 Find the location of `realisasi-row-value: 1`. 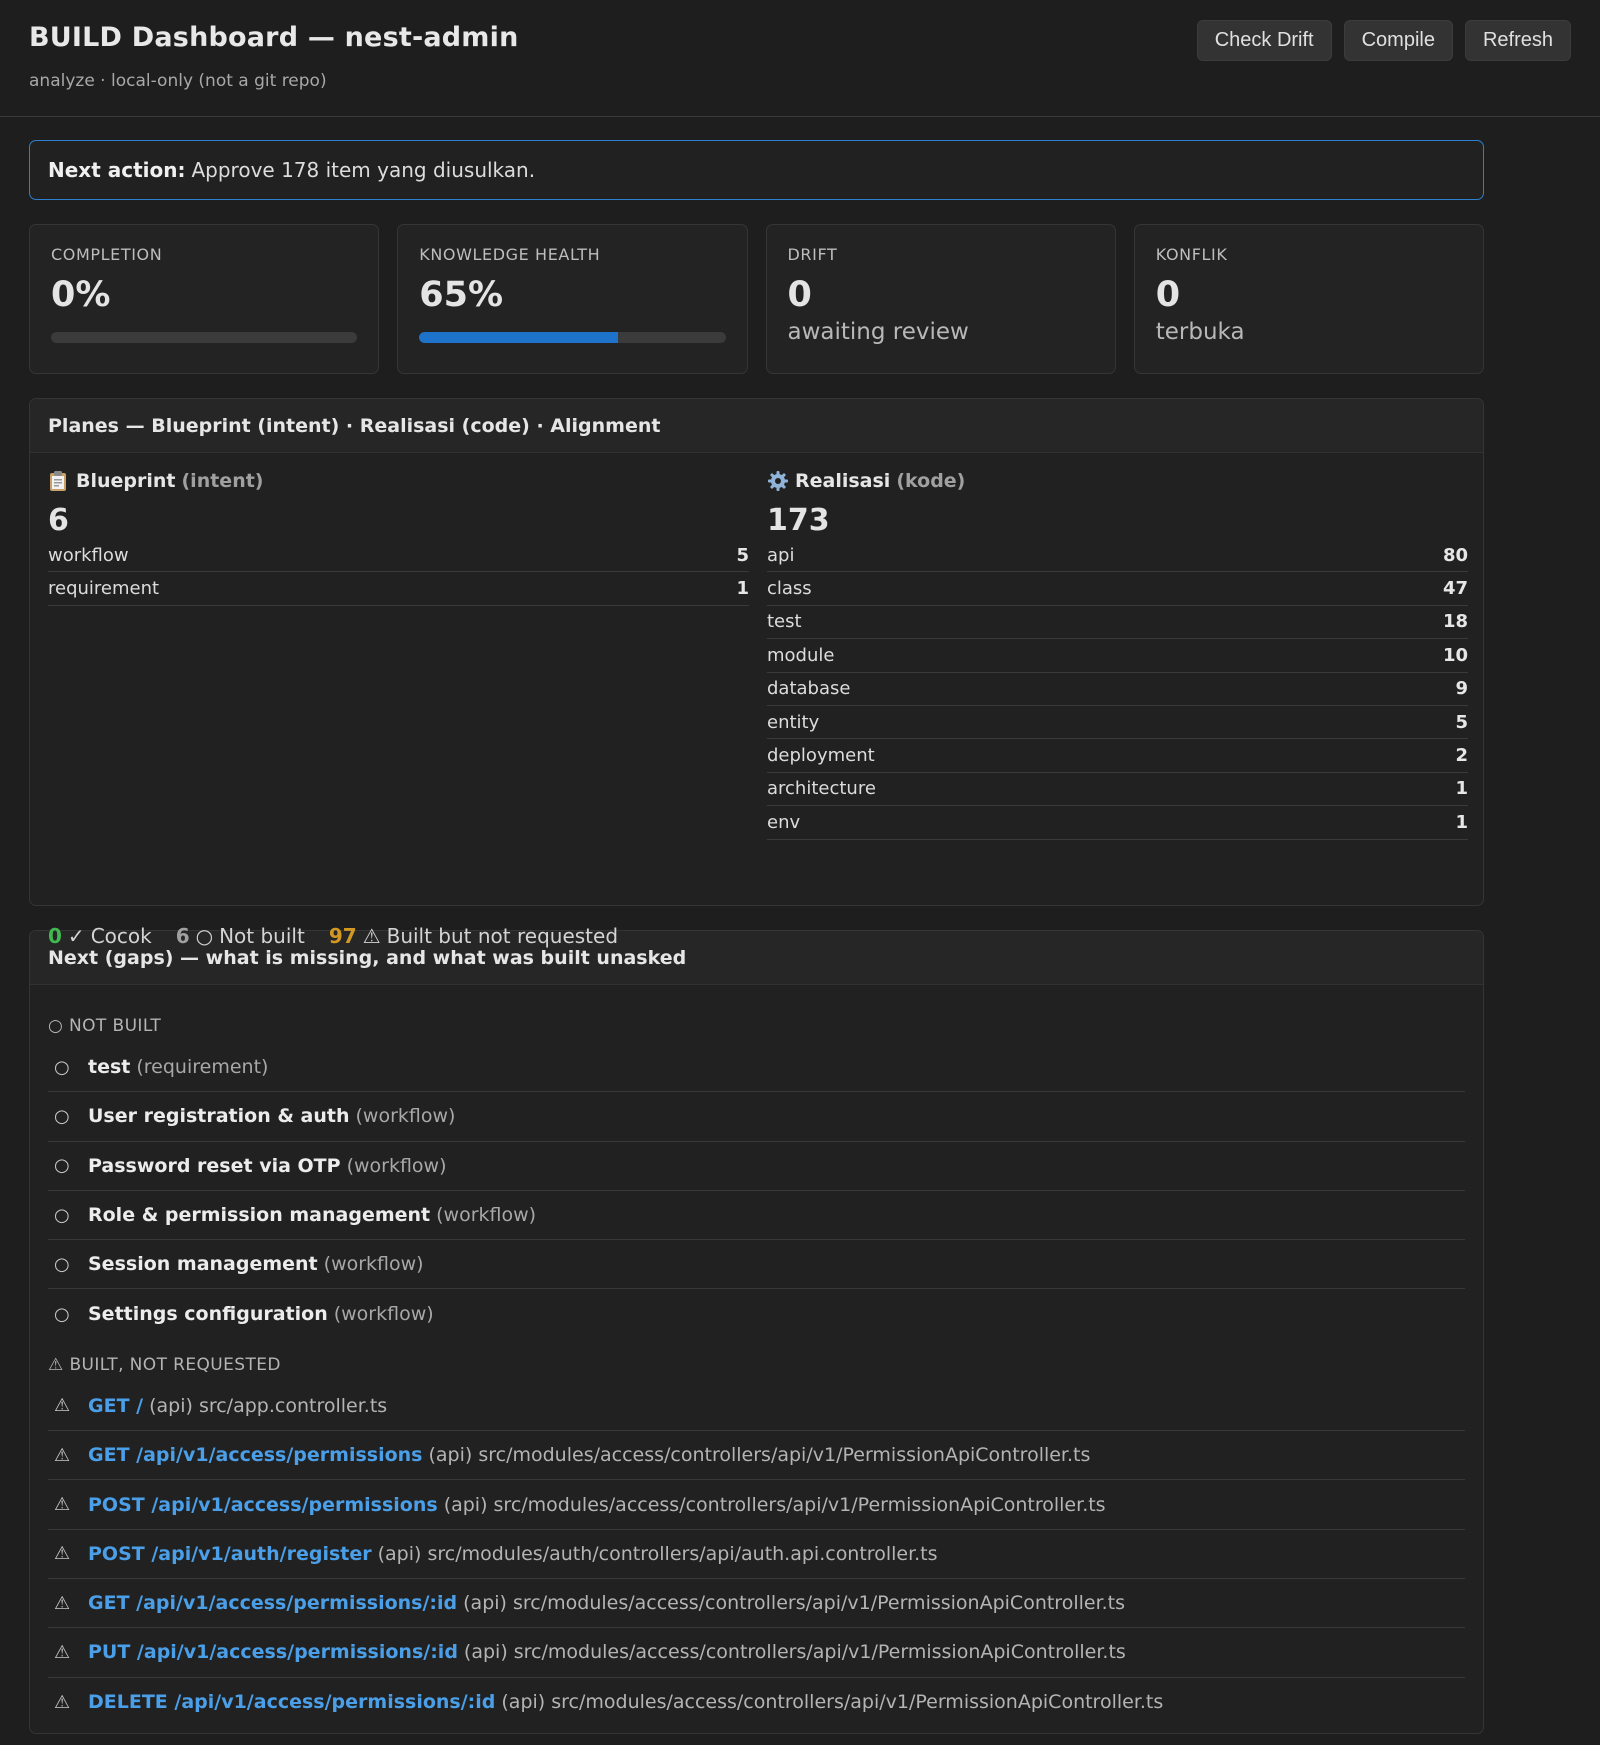

realisasi-row-value: 1 is located at coordinates (1461, 822).